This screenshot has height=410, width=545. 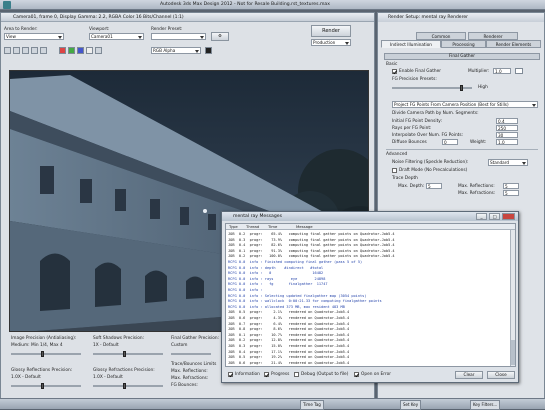 What do you see at coordinates (494, 216) in the screenshot?
I see `maximize-button: □` at bounding box center [494, 216].